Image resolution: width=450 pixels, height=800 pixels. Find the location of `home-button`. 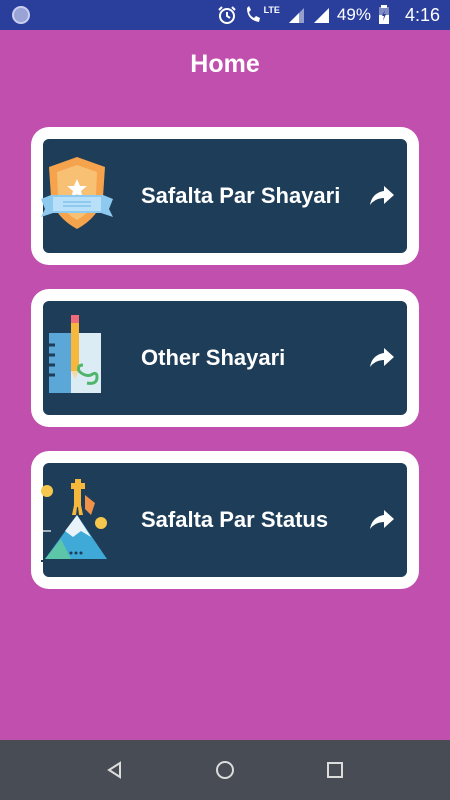

home-button is located at coordinates (225, 770).